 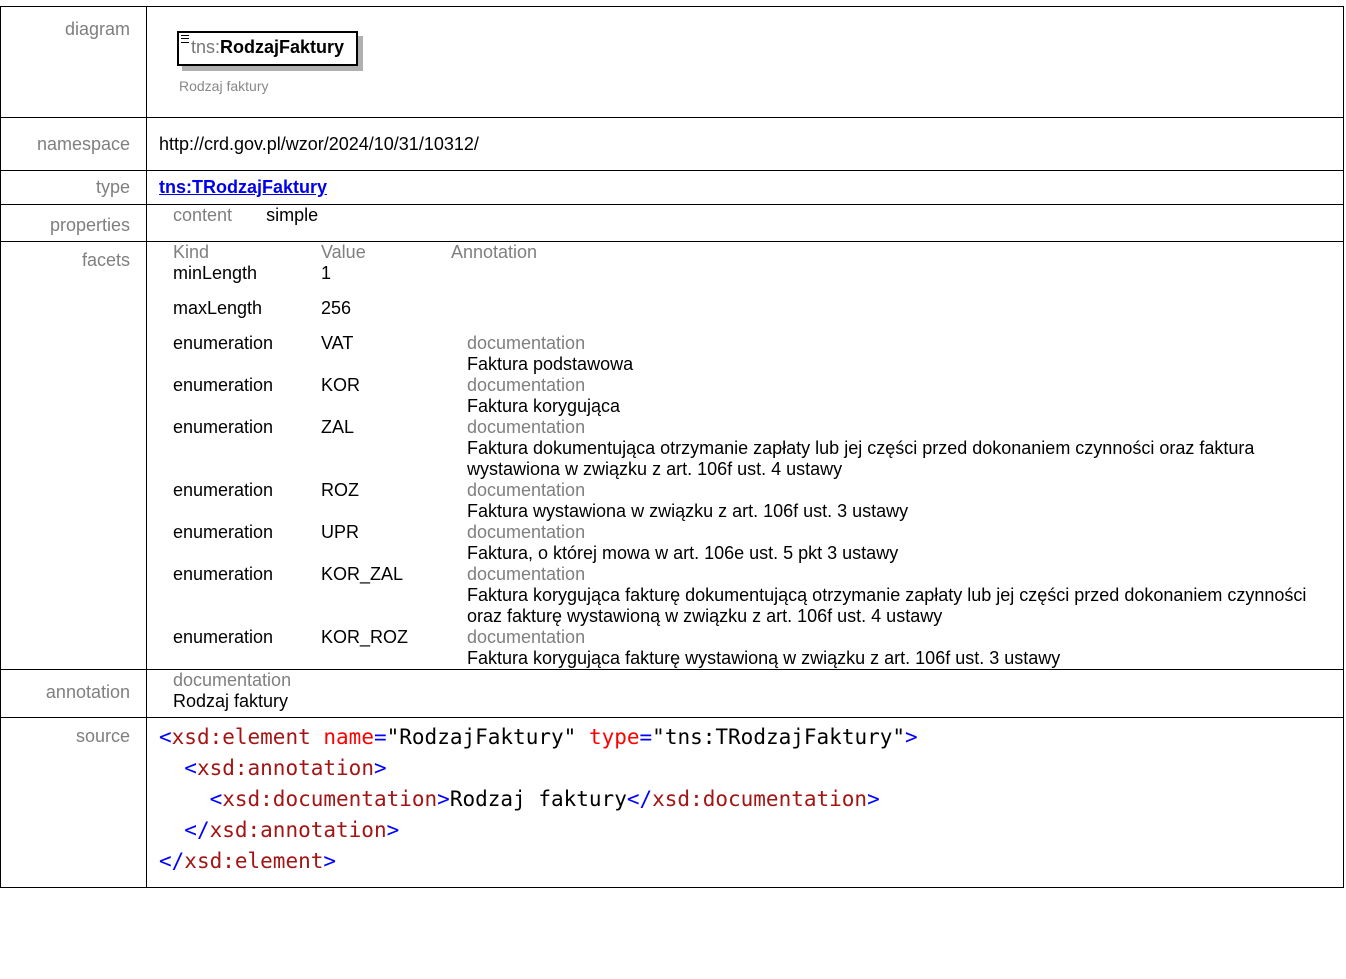 What do you see at coordinates (73, 693) in the screenshot?
I see `label-annotation: annotation` at bounding box center [73, 693].